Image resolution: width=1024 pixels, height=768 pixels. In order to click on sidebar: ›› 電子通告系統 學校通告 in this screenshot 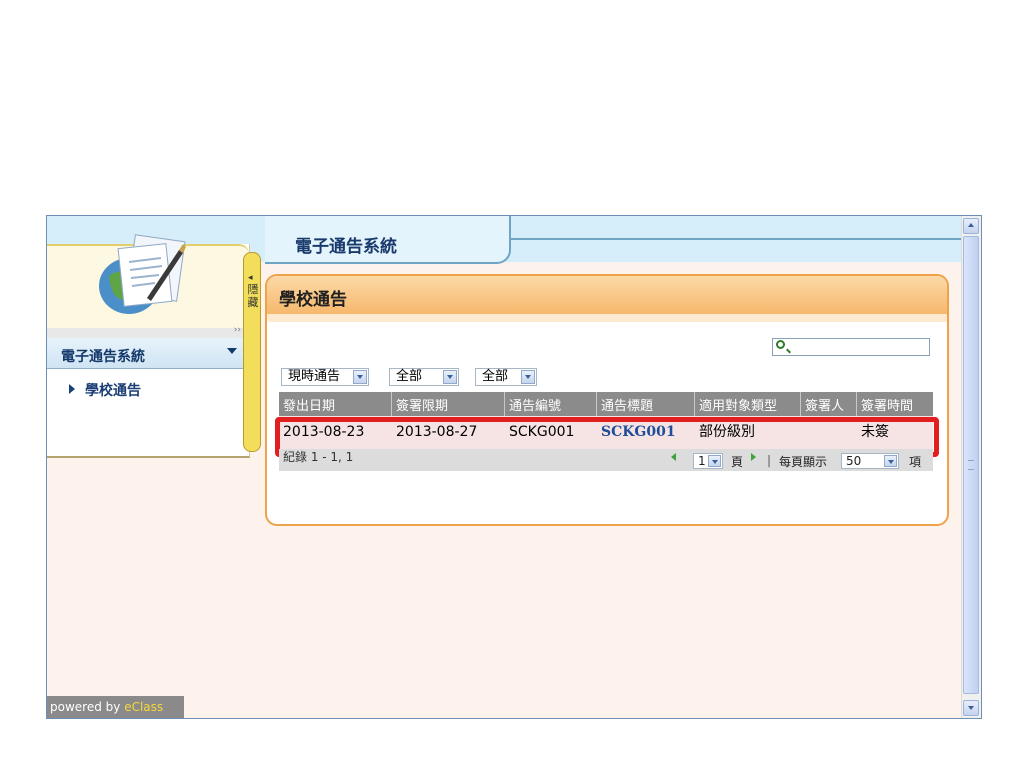, I will do `click(148, 346)`.